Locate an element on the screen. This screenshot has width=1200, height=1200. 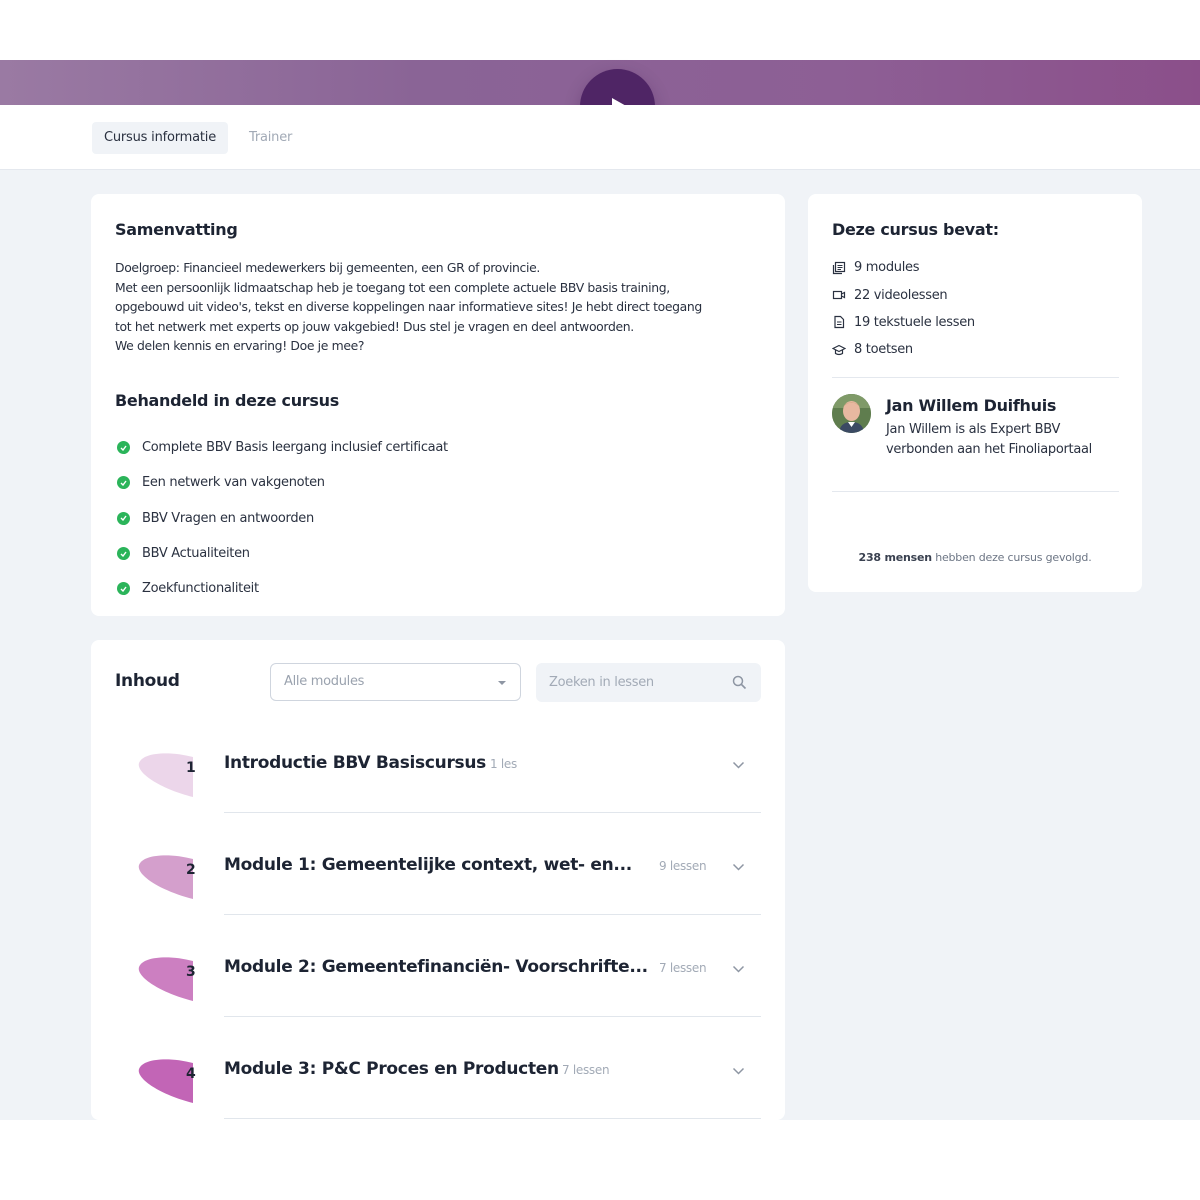
contents-item: 19 tekstuele lessen is located at coordinates (903, 322).